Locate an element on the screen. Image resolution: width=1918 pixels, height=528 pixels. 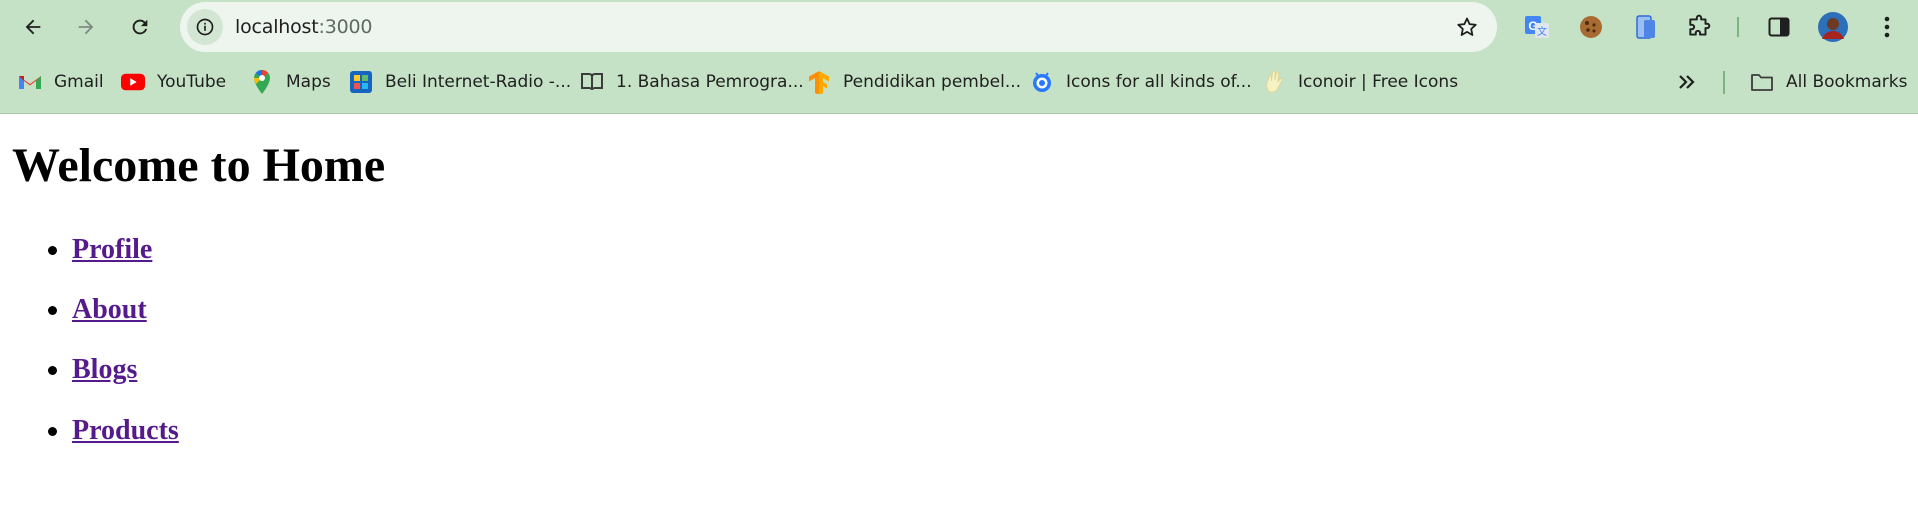
bookmark-youtube: YouTube is located at coordinates (173, 82).